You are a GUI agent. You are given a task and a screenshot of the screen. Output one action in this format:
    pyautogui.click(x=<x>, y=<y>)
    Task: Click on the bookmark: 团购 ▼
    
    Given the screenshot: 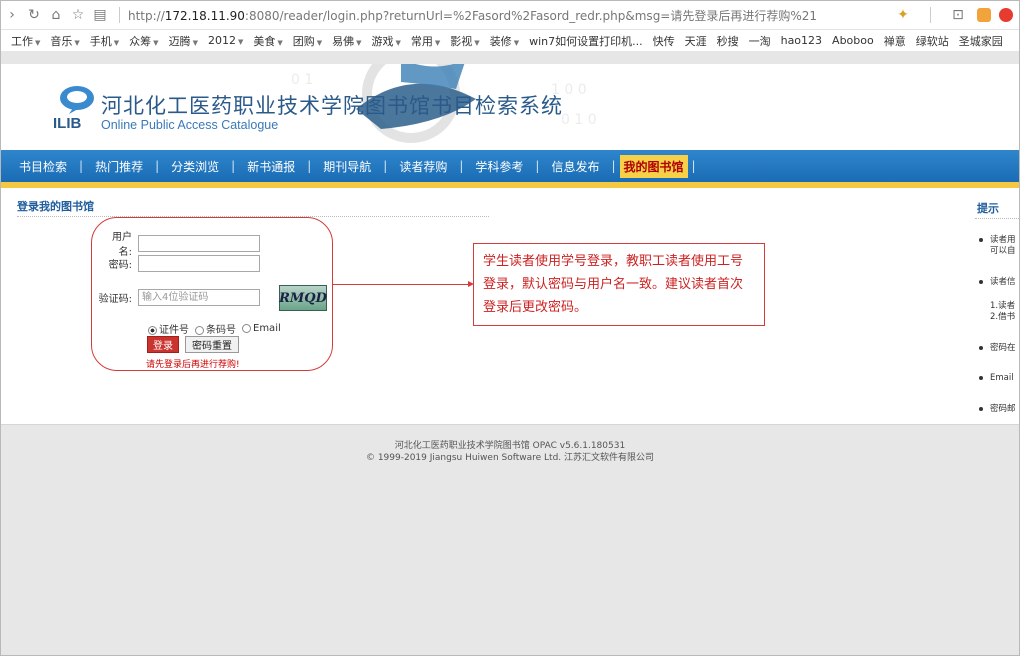 What is the action you would take?
    pyautogui.click(x=307, y=41)
    